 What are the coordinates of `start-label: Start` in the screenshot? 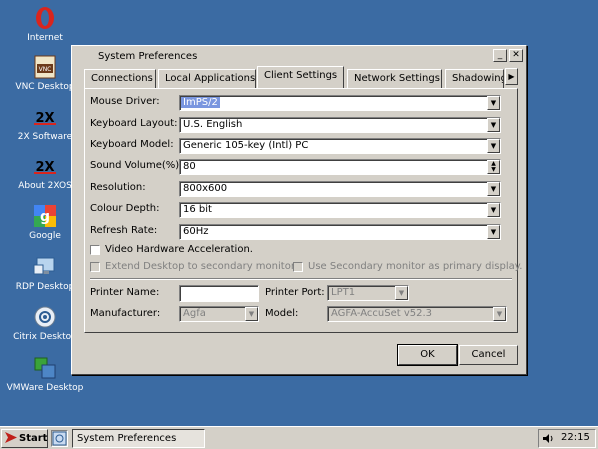 It's located at (33, 438).